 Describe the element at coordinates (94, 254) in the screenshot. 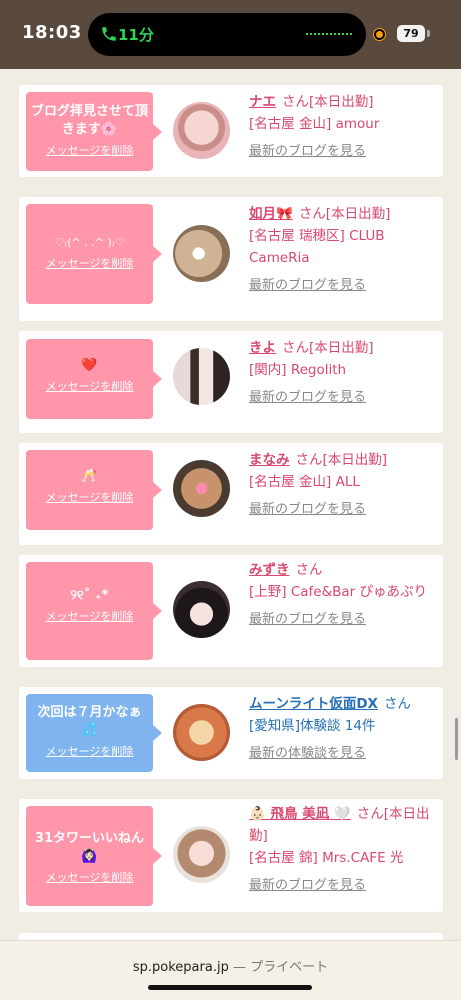

I see `message-bubble: ♡₍(^ . .^ )₎♡ メッセージを削除` at that location.